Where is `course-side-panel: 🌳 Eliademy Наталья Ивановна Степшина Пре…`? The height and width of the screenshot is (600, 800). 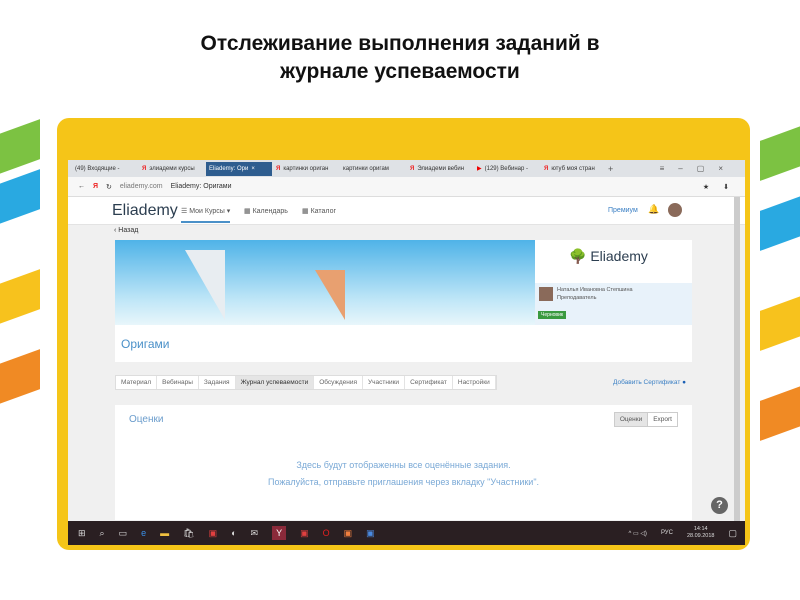 course-side-panel: 🌳 Eliademy Наталья Ивановна Степшина Пре… is located at coordinates (613, 282).